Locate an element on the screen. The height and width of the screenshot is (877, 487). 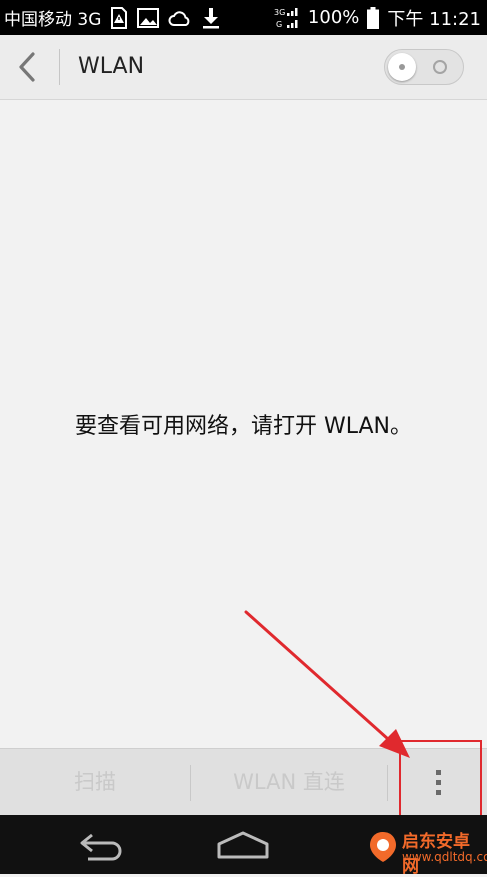
app-bar-divider is located at coordinates (59, 67).